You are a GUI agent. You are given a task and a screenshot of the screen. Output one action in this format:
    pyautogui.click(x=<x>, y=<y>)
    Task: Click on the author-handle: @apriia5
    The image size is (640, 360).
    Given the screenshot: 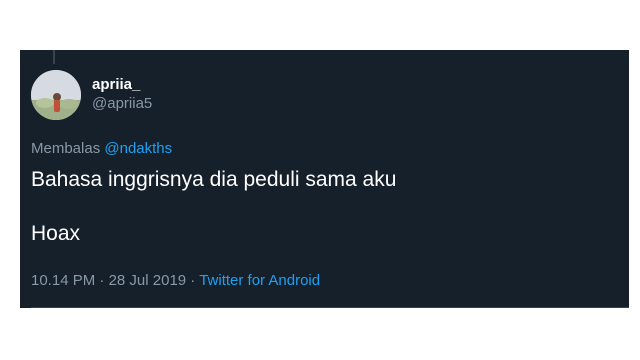 What is the action you would take?
    pyautogui.click(x=122, y=104)
    